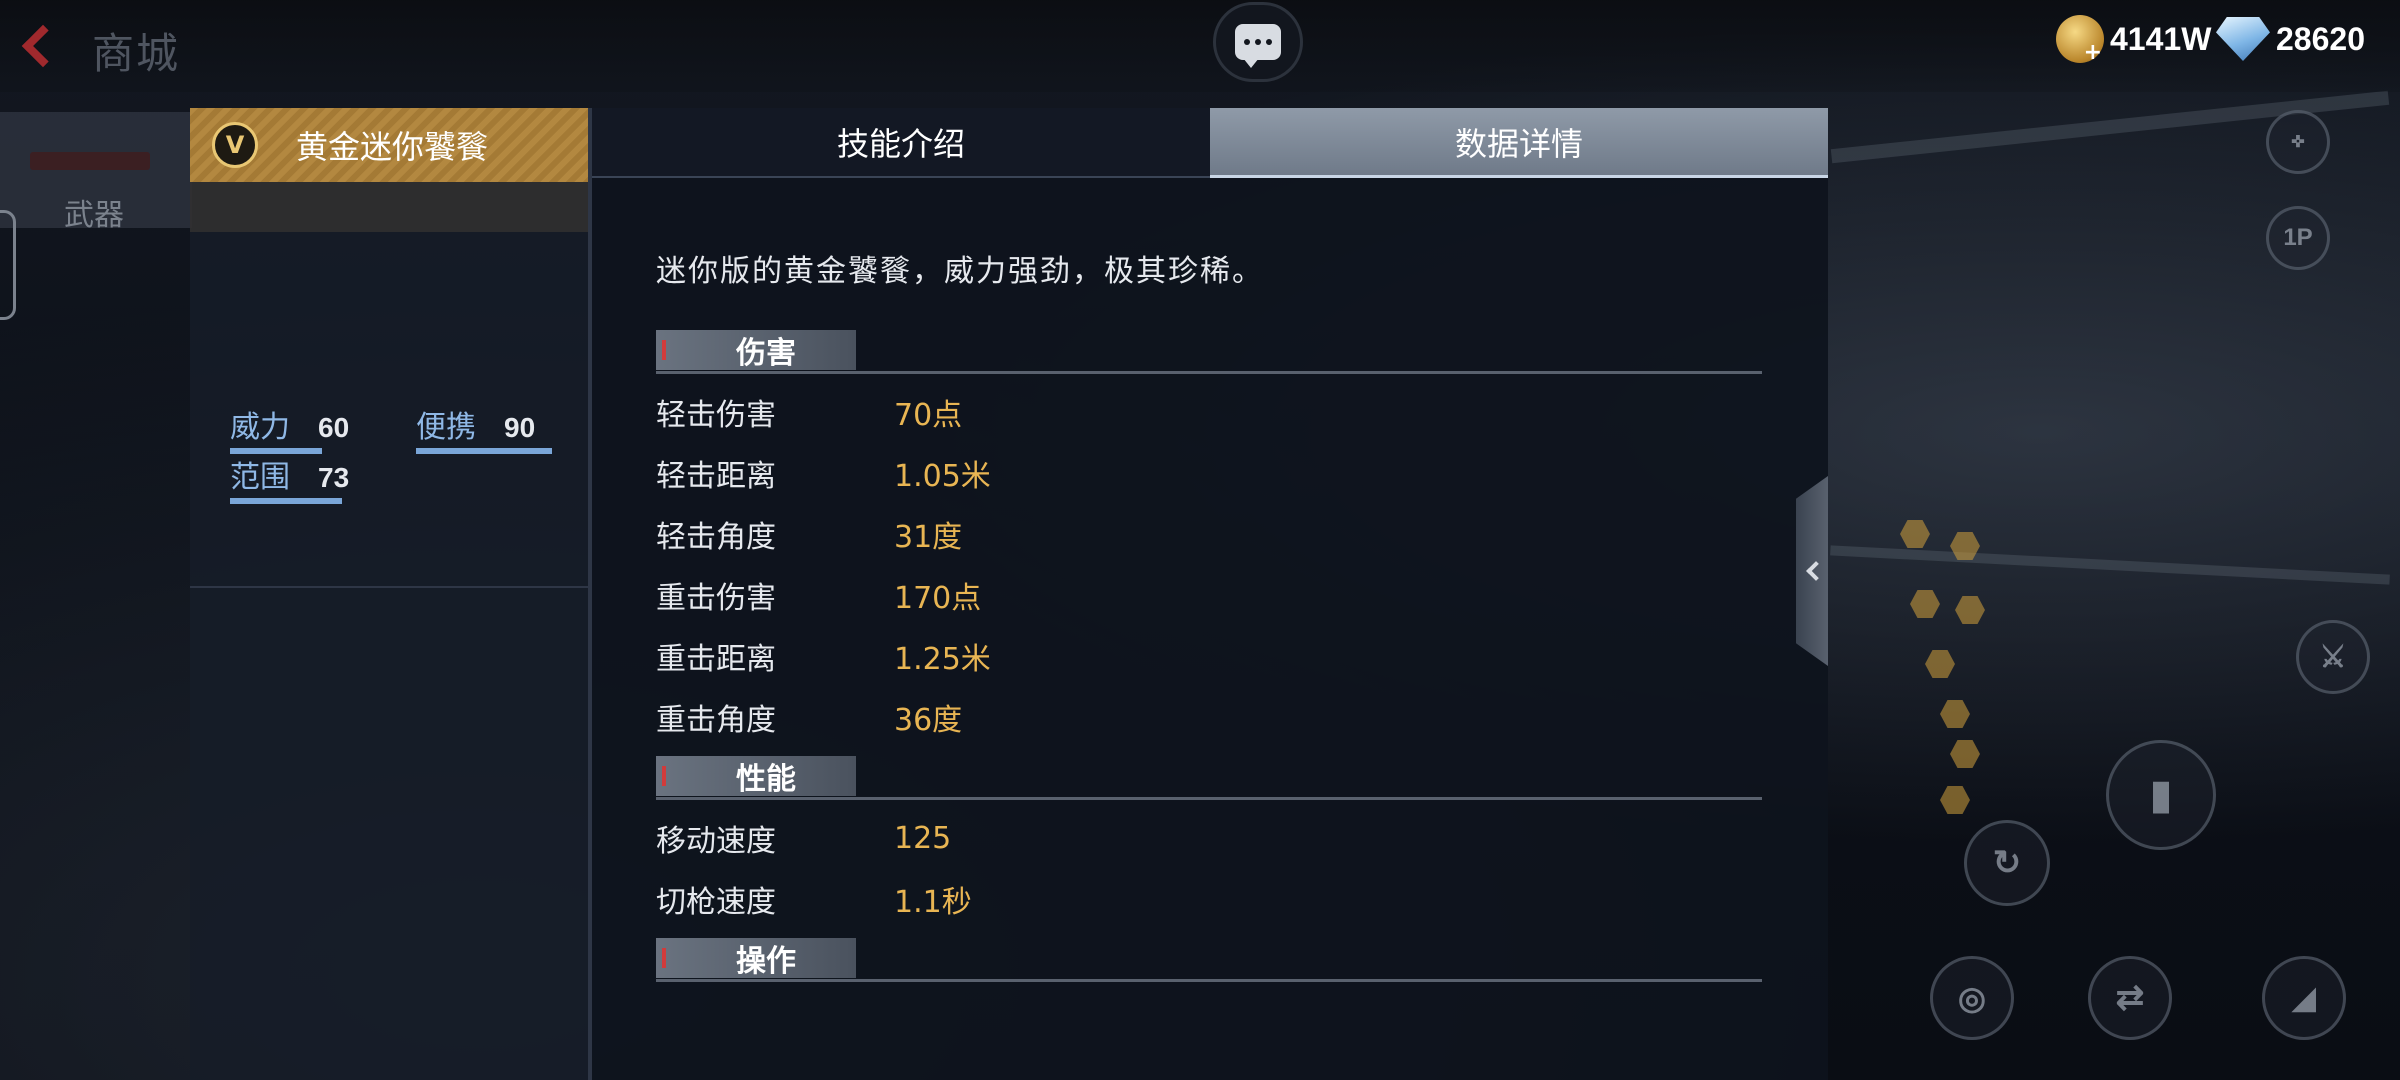 The height and width of the screenshot is (1080, 2400). Describe the element at coordinates (716, 902) in the screenshot. I see `row-label: 切枪速度` at that location.